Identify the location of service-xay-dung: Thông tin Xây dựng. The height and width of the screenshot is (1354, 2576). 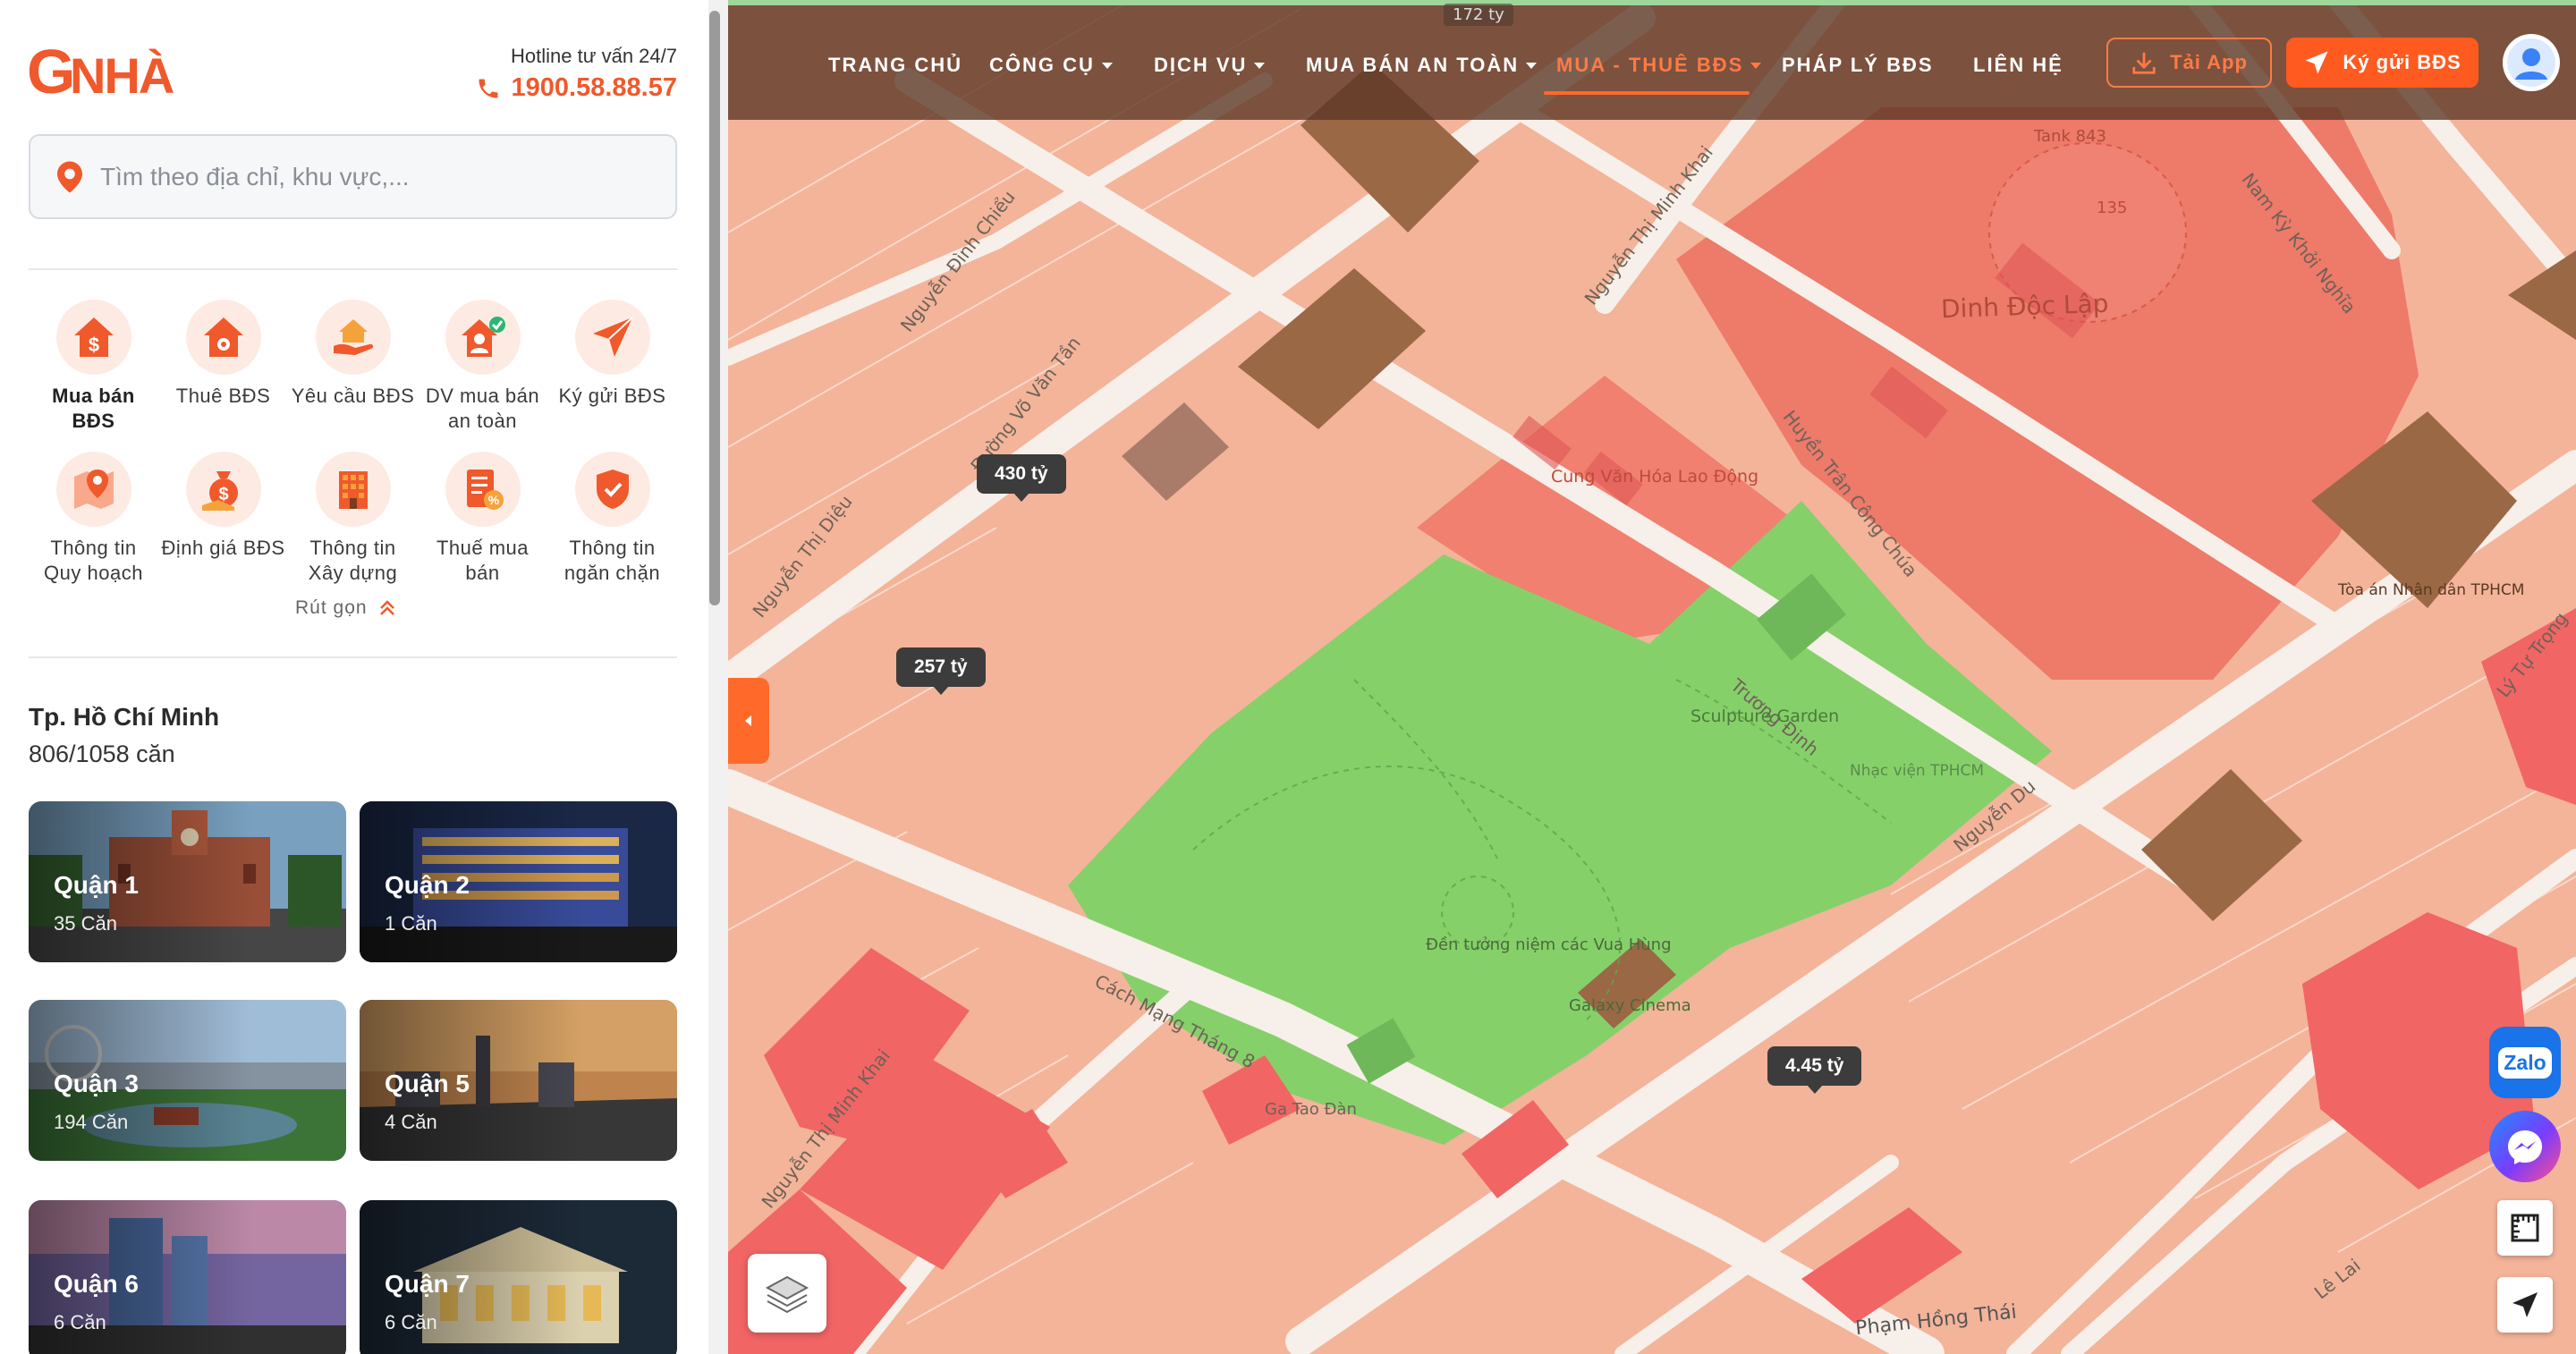
(353, 519).